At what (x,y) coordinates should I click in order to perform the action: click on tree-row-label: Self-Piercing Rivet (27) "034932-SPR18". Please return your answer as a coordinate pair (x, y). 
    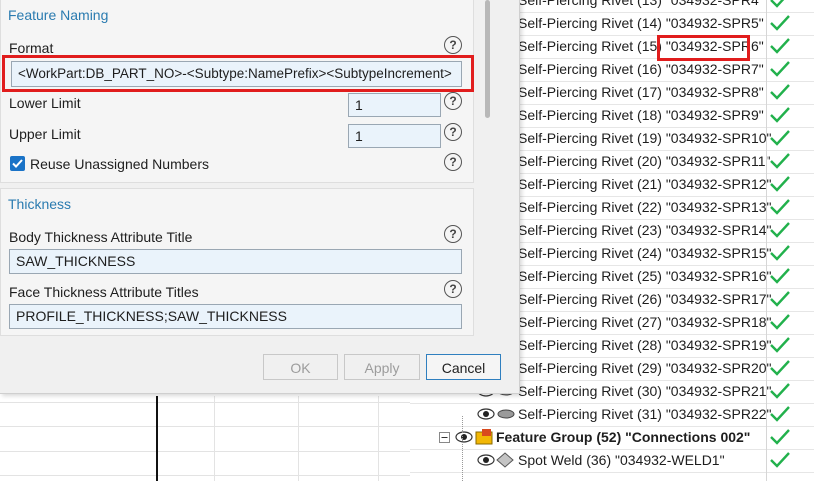
    Looking at the image, I should click on (645, 322).